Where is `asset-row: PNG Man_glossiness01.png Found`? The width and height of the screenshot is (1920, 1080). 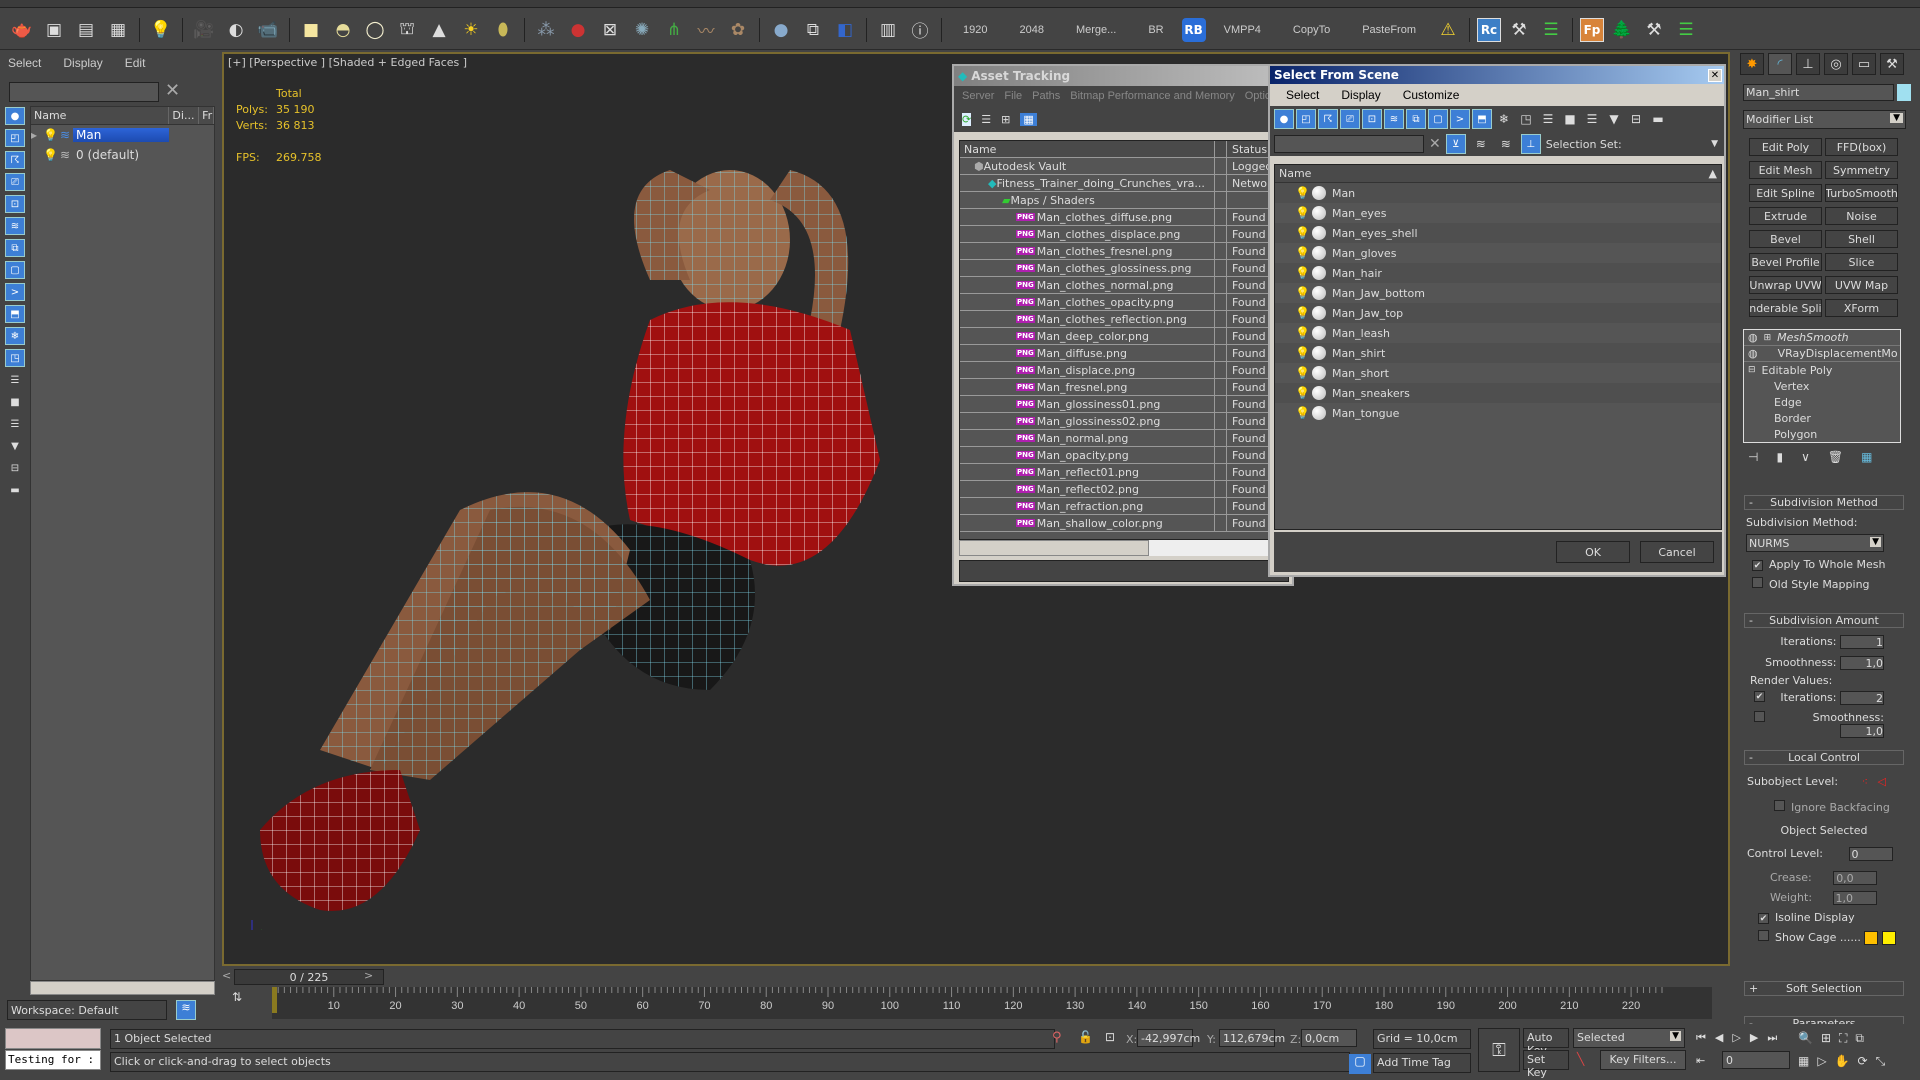
asset-row: PNG Man_glossiness01.png Found is located at coordinates (1124, 404).